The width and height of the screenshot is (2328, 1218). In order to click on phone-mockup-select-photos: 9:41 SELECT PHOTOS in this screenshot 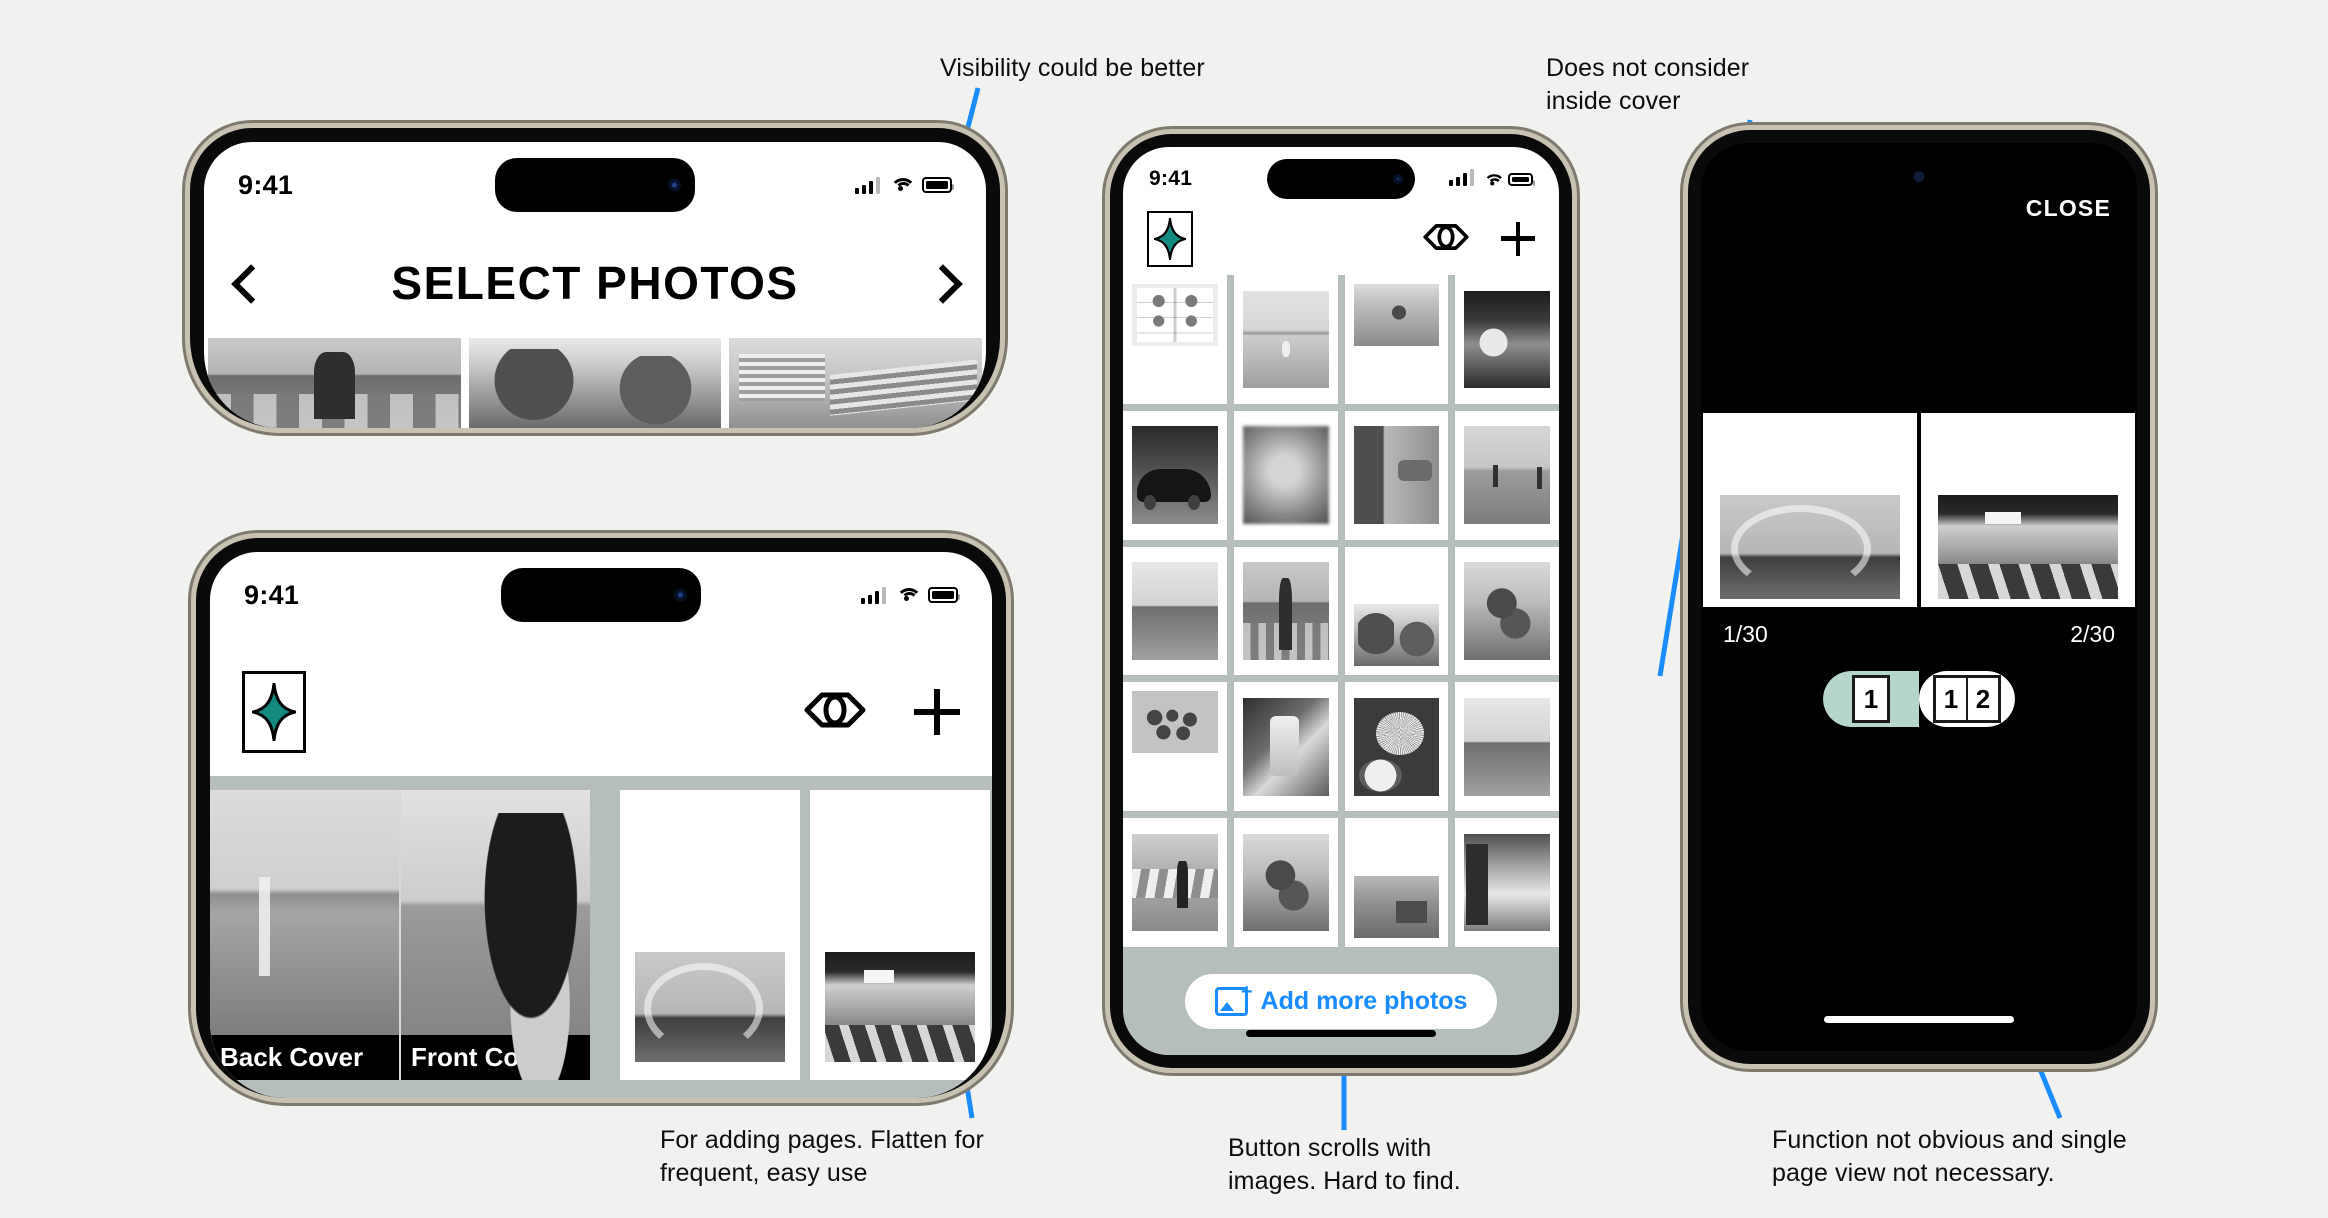, I will do `click(595, 278)`.